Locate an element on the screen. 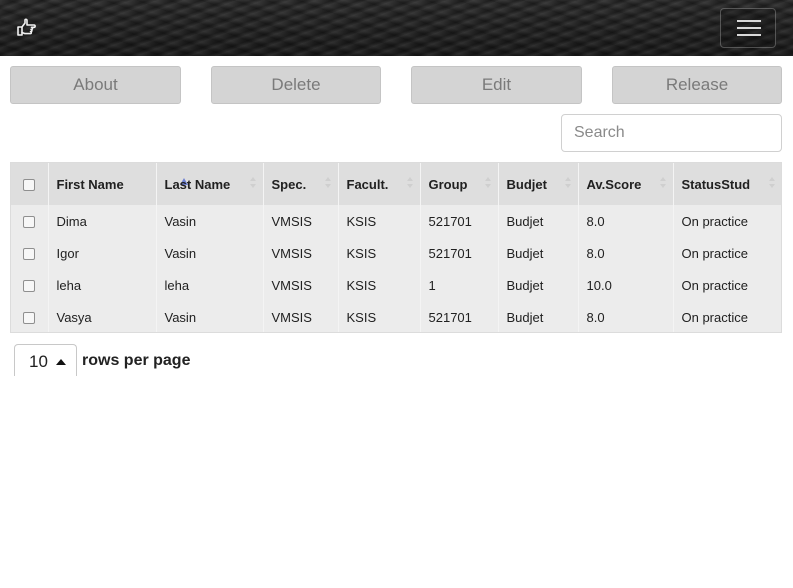 The height and width of the screenshot is (588, 793). column-header-facult: Facult. is located at coordinates (379, 184).